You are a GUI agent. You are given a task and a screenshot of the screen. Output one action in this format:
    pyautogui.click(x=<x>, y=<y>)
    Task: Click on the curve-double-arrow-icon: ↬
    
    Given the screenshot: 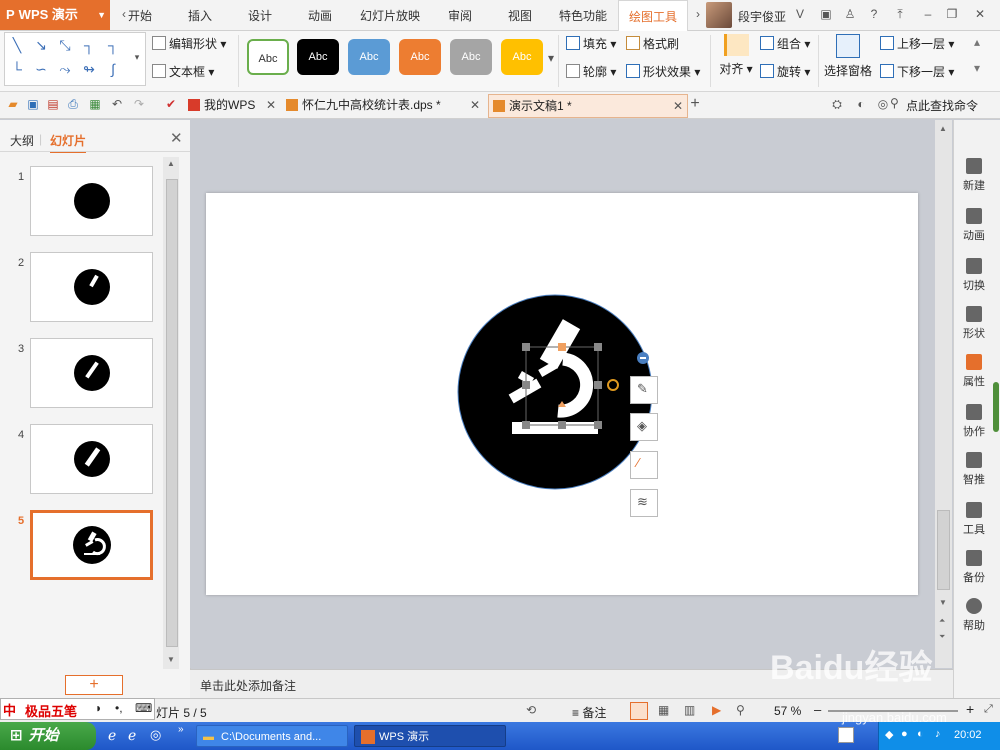 What is the action you would take?
    pyautogui.click(x=89, y=69)
    